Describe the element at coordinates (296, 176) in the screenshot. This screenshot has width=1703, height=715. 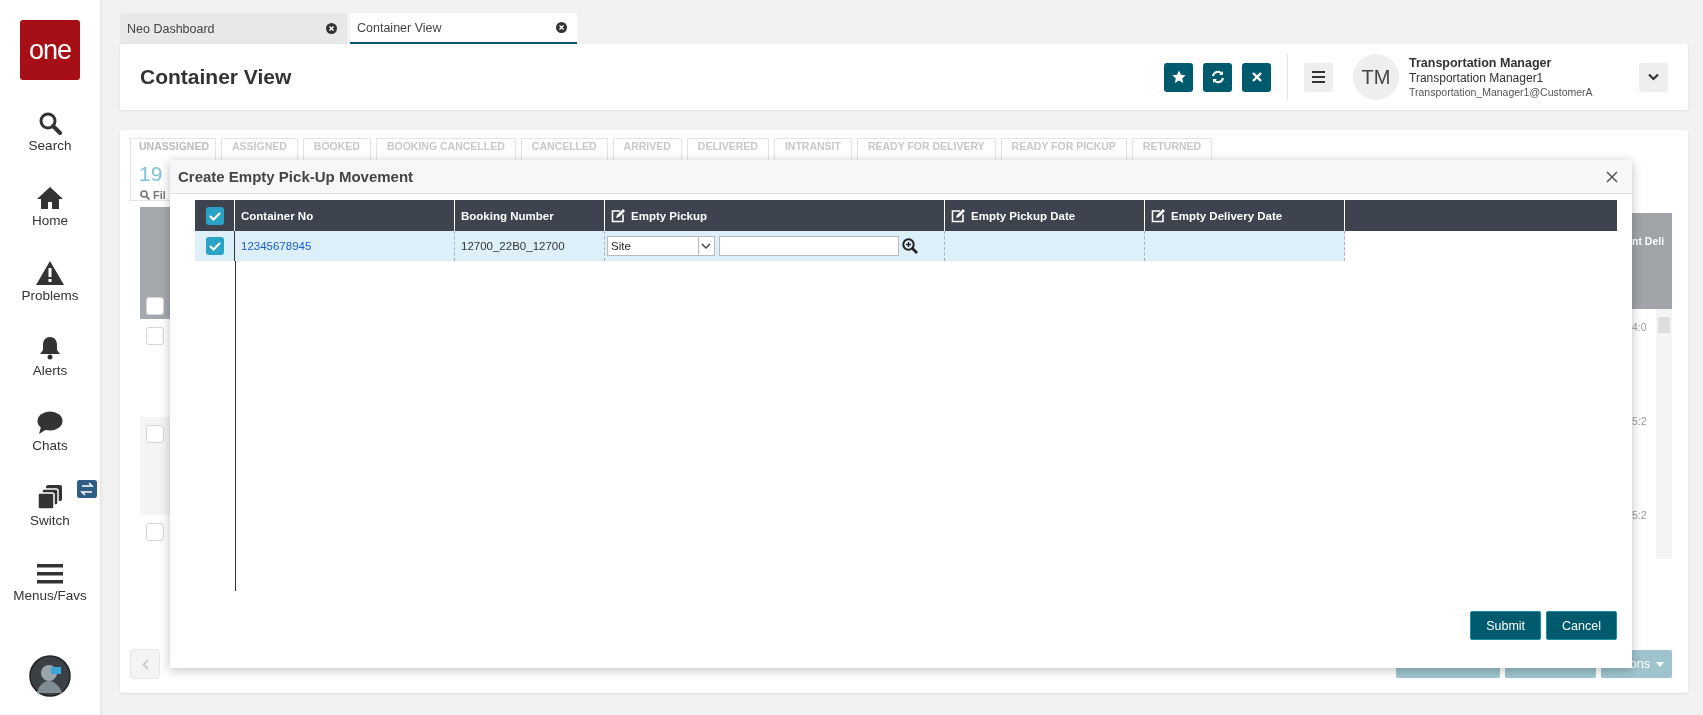
I see `dialog-title: Create Empty Pick-Up Movement` at that location.